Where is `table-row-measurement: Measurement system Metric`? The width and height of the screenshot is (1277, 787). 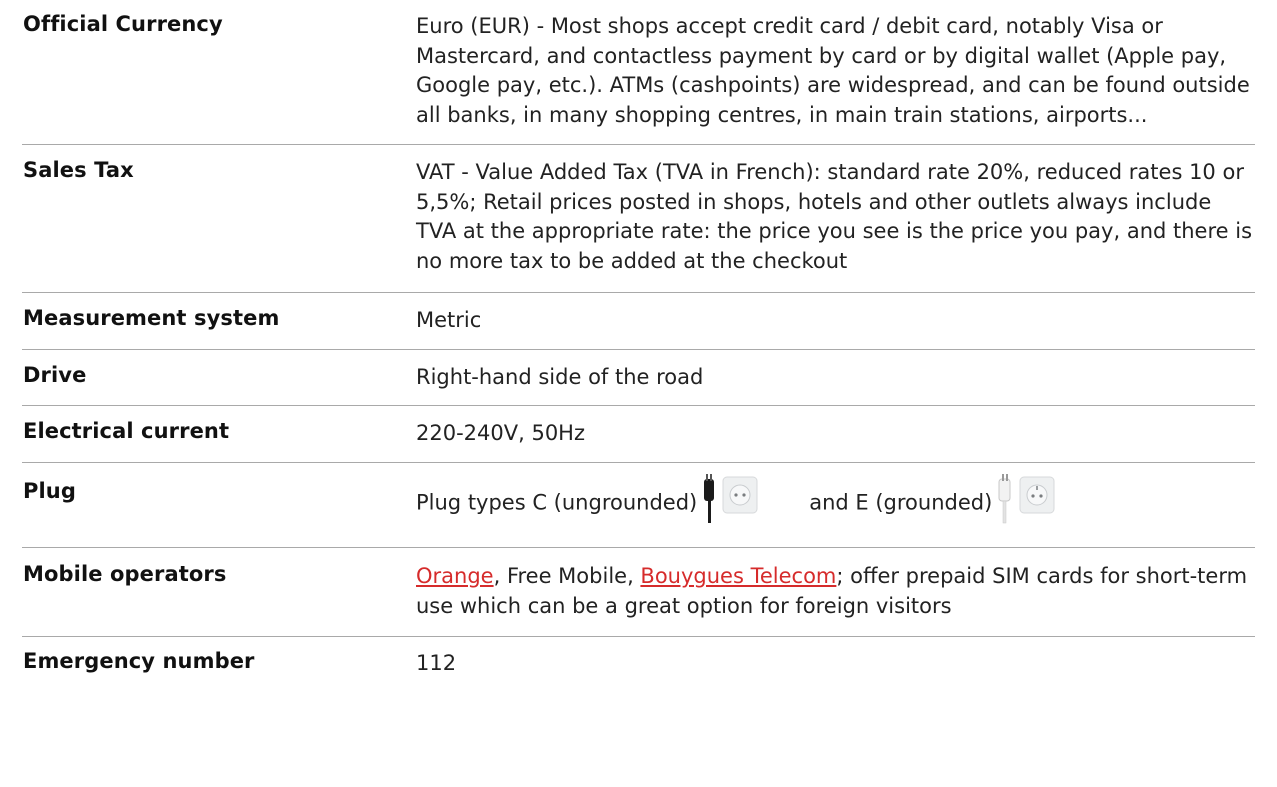
table-row-measurement: Measurement system Metric is located at coordinates (638, 321).